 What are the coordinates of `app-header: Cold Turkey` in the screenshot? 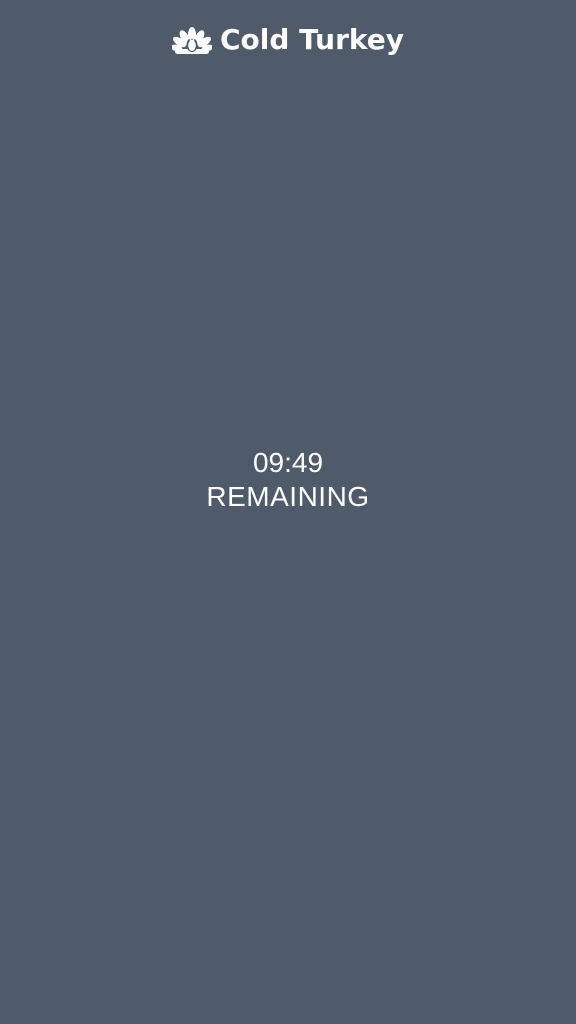 It's located at (288, 40).